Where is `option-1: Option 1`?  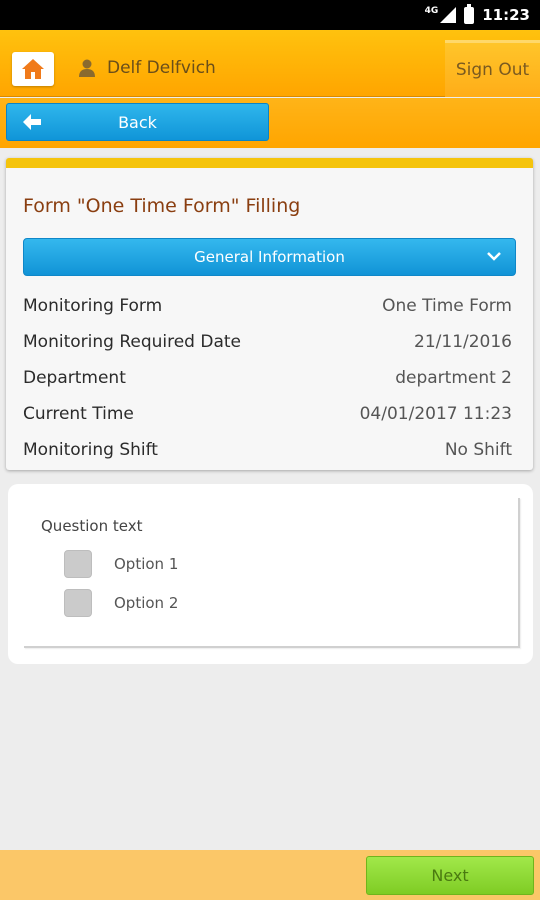 option-1: Option 1 is located at coordinates (121, 564).